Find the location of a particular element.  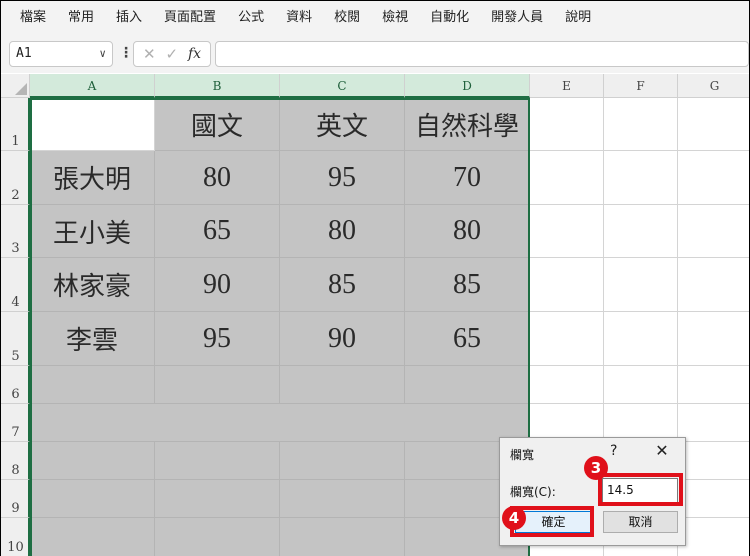

cell-g10 is located at coordinates (713, 537).